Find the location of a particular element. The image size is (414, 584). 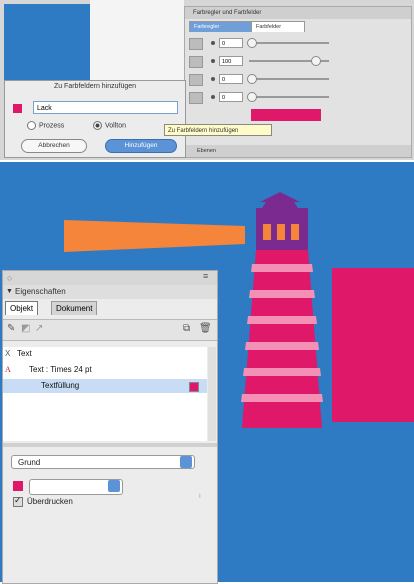

color-panel-tabs: Farbregler Farbfelder is located at coordinates (289, 26).